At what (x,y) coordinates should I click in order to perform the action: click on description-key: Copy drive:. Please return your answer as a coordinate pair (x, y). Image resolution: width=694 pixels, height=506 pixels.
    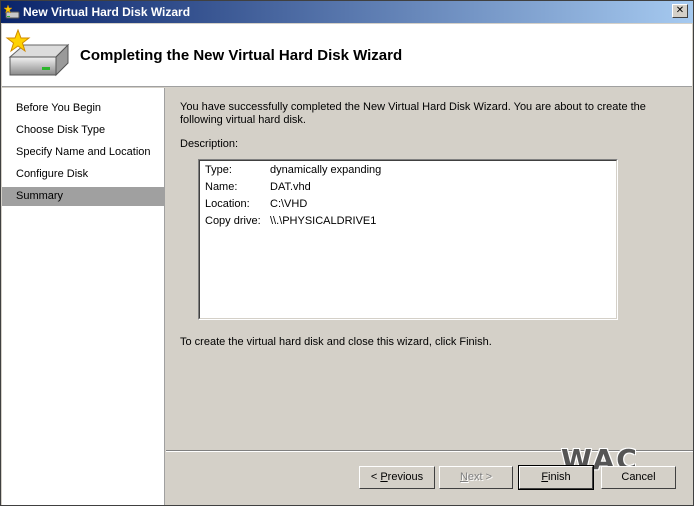
    Looking at the image, I should click on (233, 221).